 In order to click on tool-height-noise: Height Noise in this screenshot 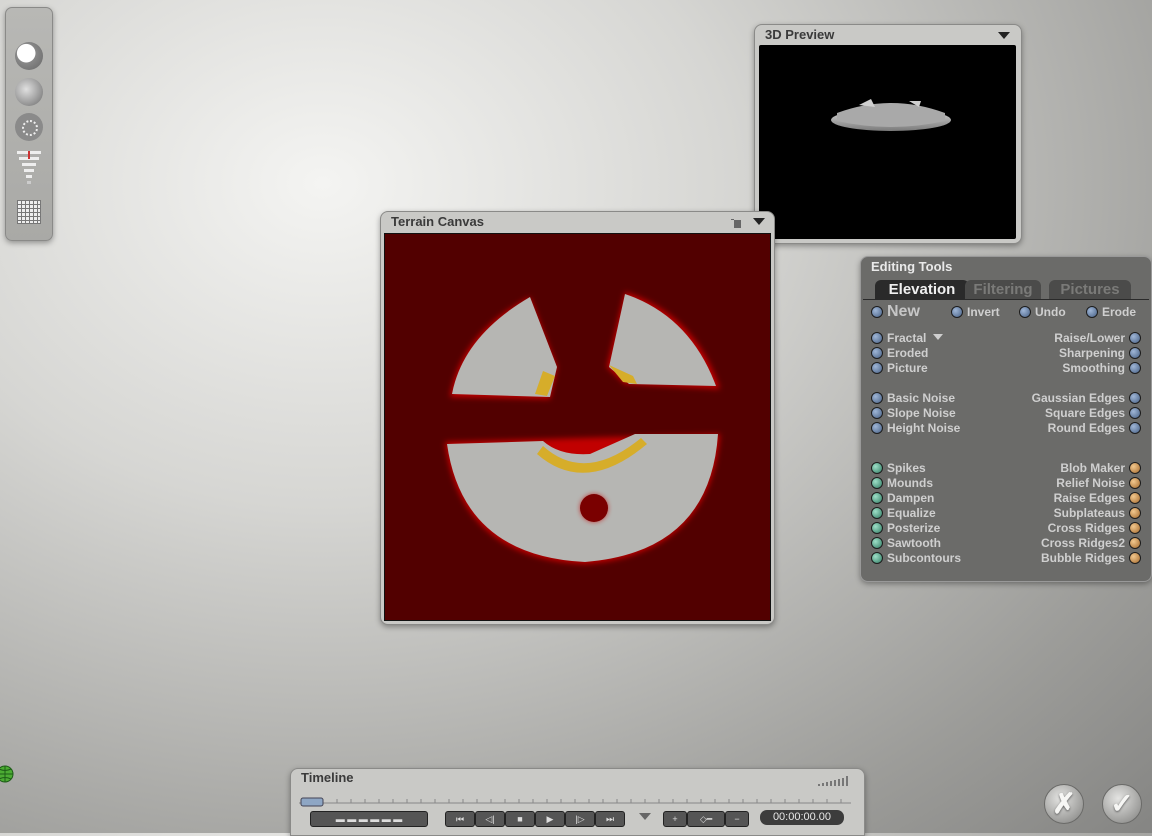, I will do `click(915, 428)`.